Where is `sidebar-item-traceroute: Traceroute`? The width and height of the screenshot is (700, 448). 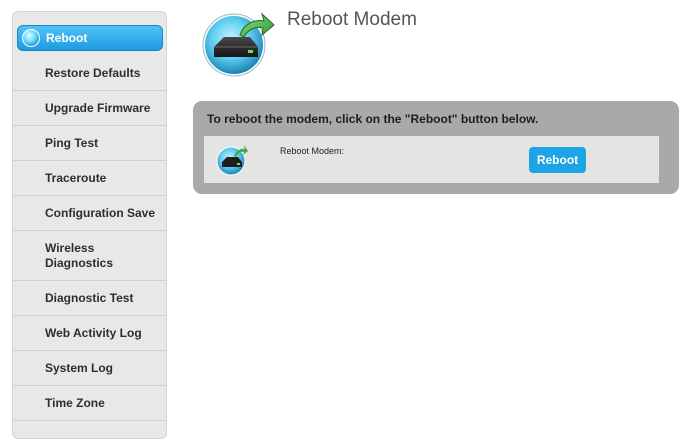
sidebar-item-traceroute: Traceroute is located at coordinates (89, 178).